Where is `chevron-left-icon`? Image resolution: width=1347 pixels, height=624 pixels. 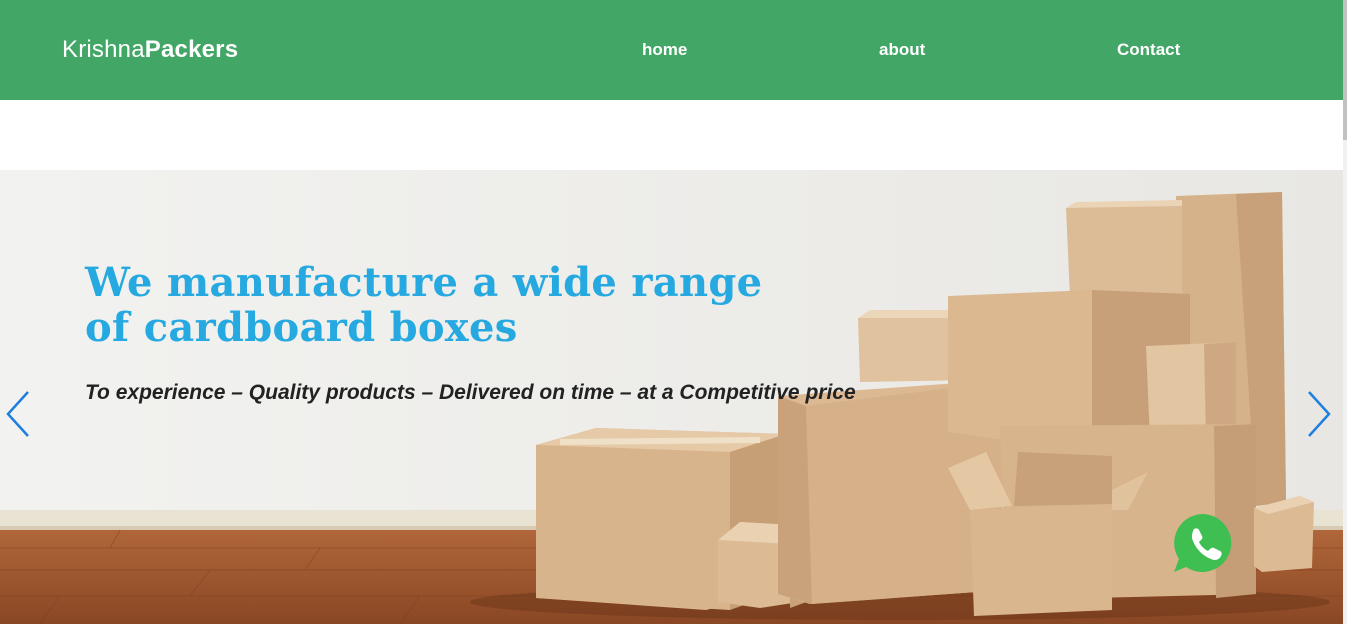
chevron-left-icon is located at coordinates (17, 414).